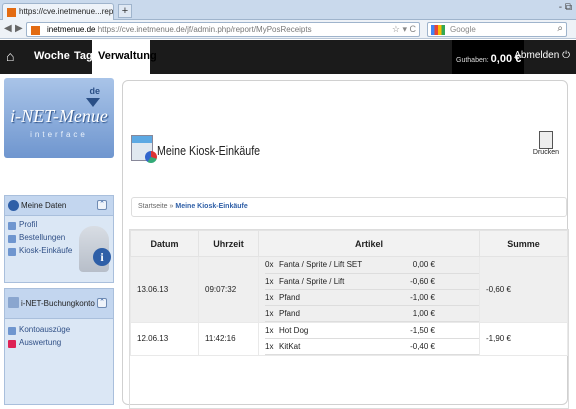  I want to click on column-header-summe: Summe, so click(523, 243).